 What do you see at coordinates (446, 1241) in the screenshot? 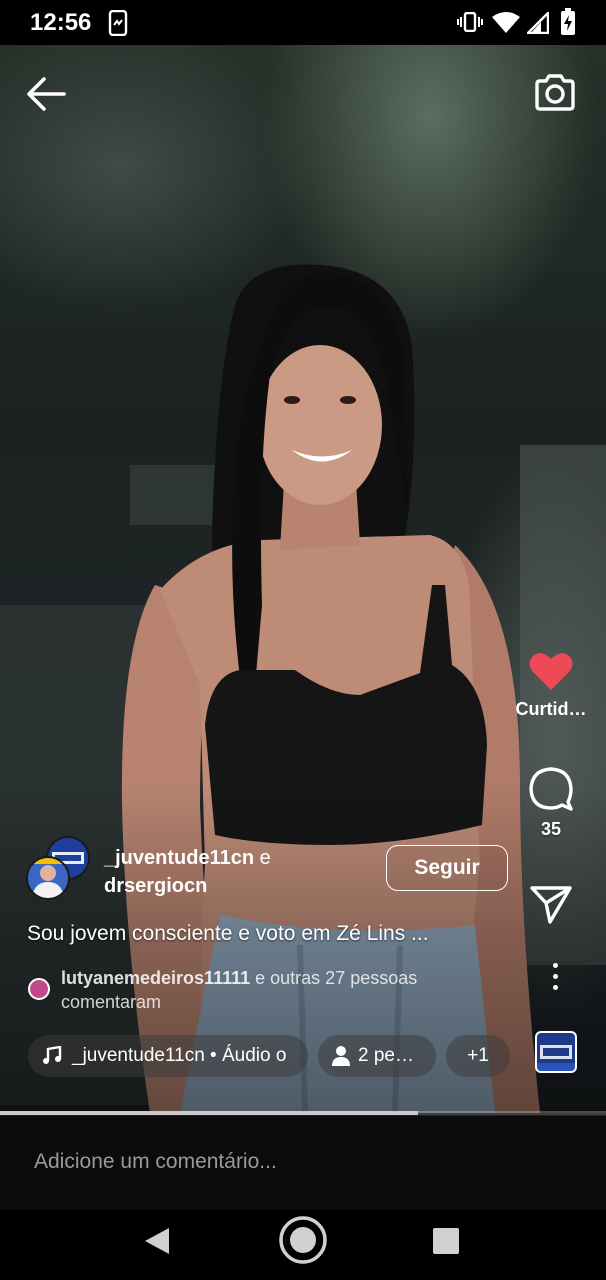
I see `recents-square-icon` at bounding box center [446, 1241].